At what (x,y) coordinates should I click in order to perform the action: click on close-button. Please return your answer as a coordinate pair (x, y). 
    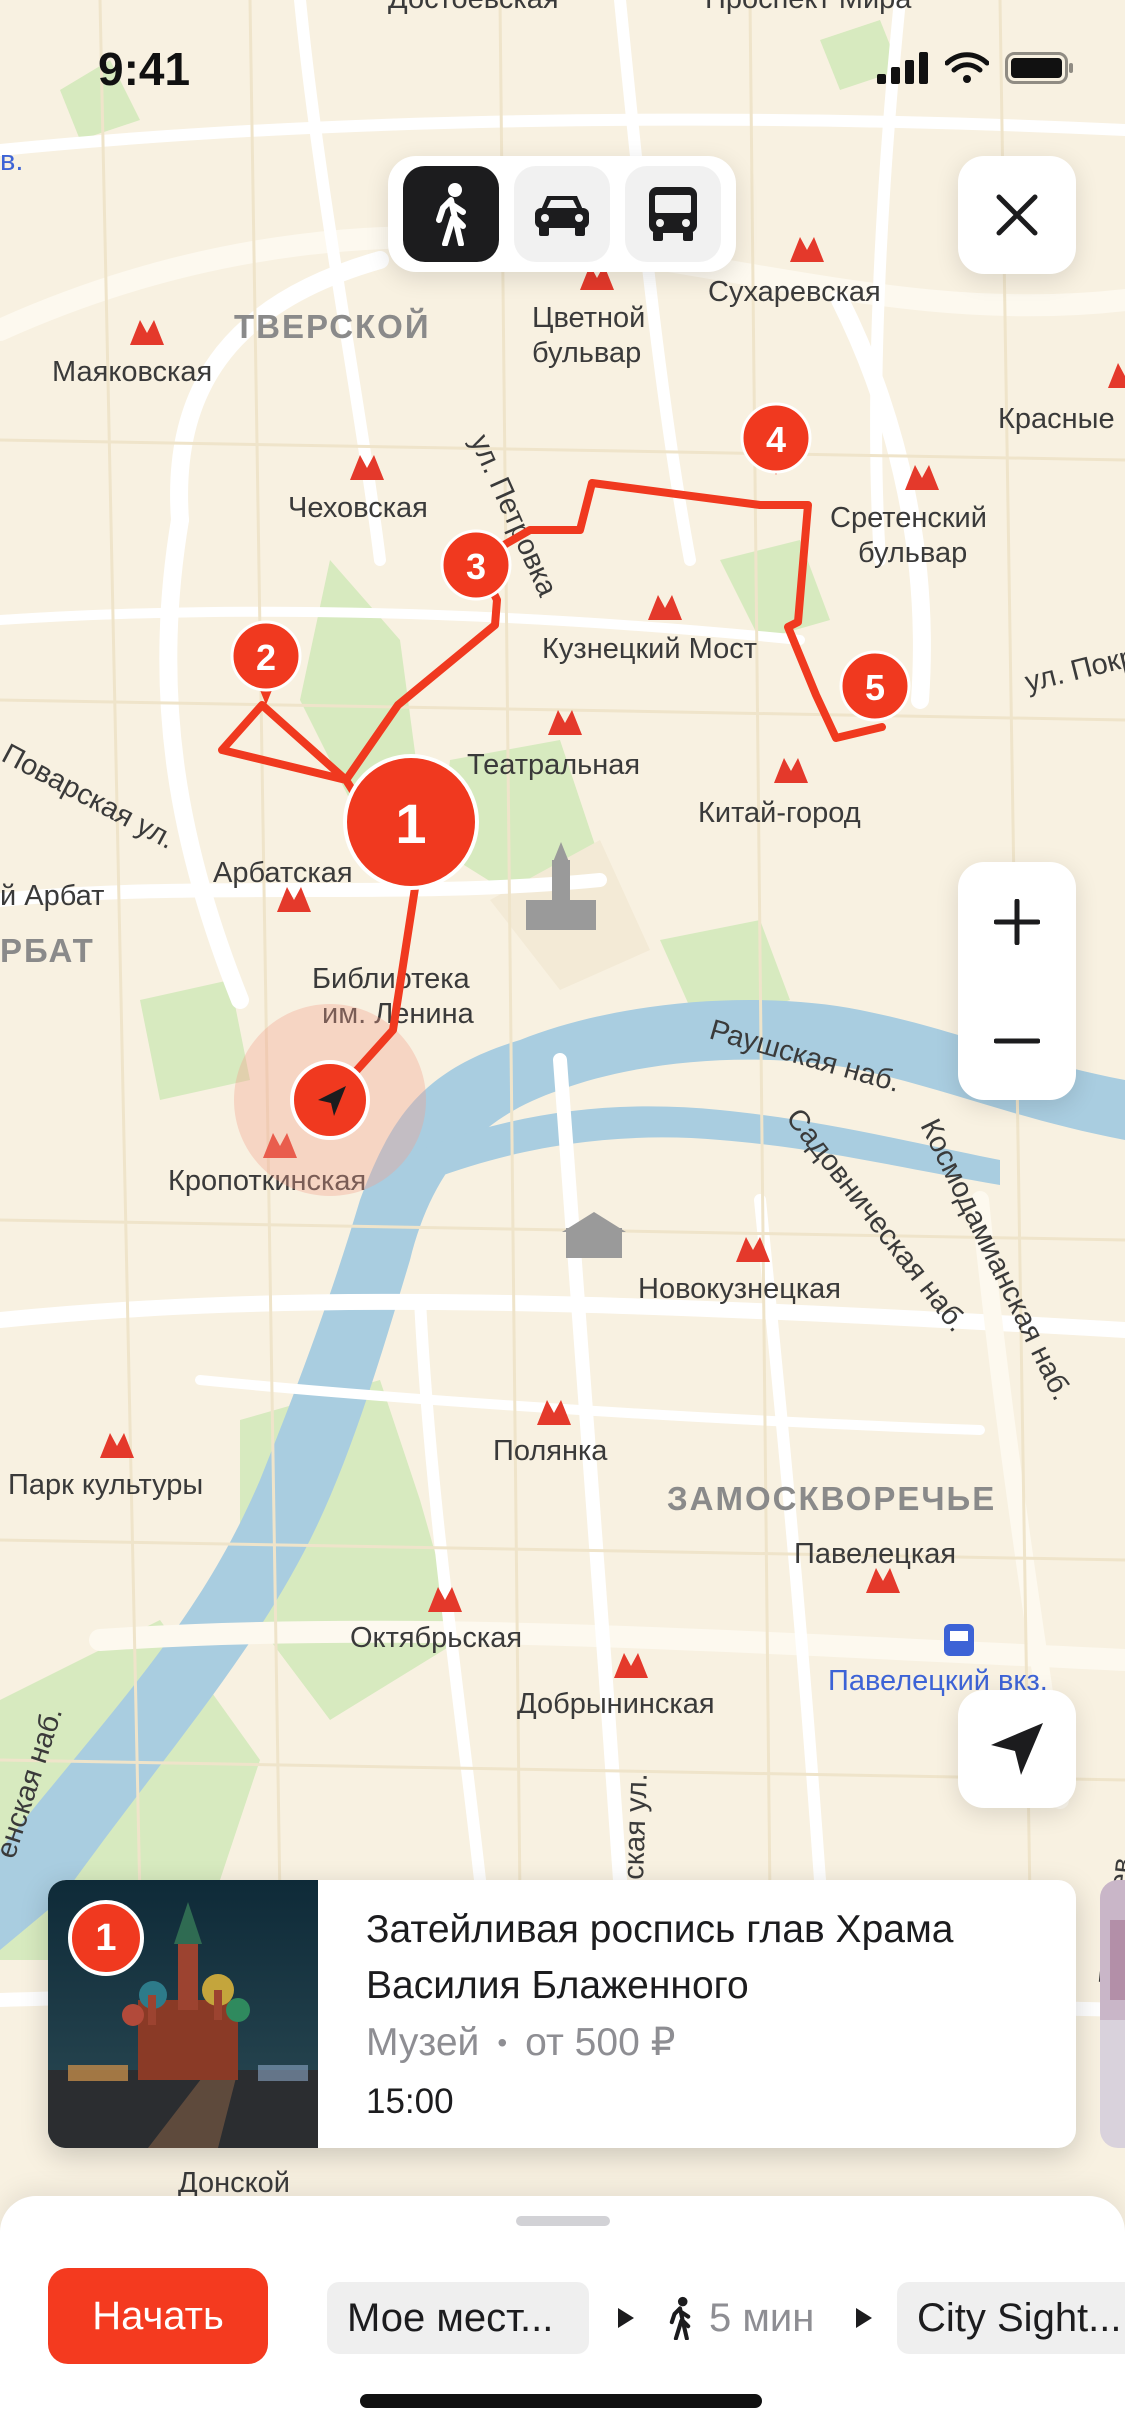
    Looking at the image, I should click on (1017, 215).